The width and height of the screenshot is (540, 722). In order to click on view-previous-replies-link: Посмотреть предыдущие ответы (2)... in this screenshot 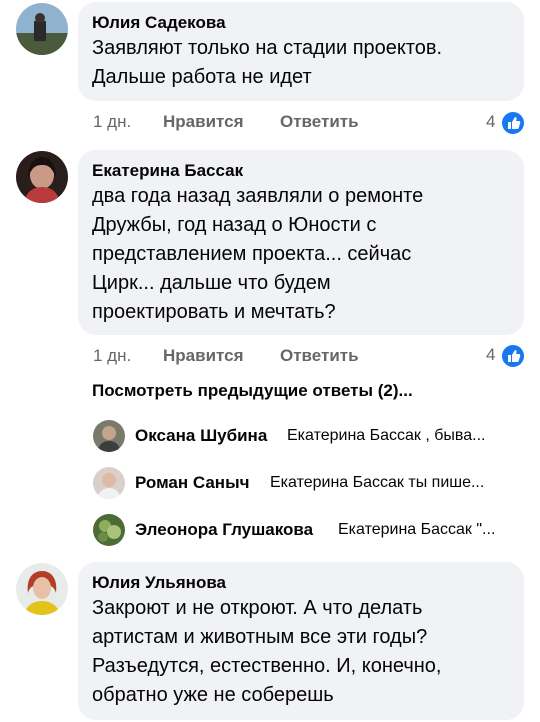, I will do `click(252, 391)`.